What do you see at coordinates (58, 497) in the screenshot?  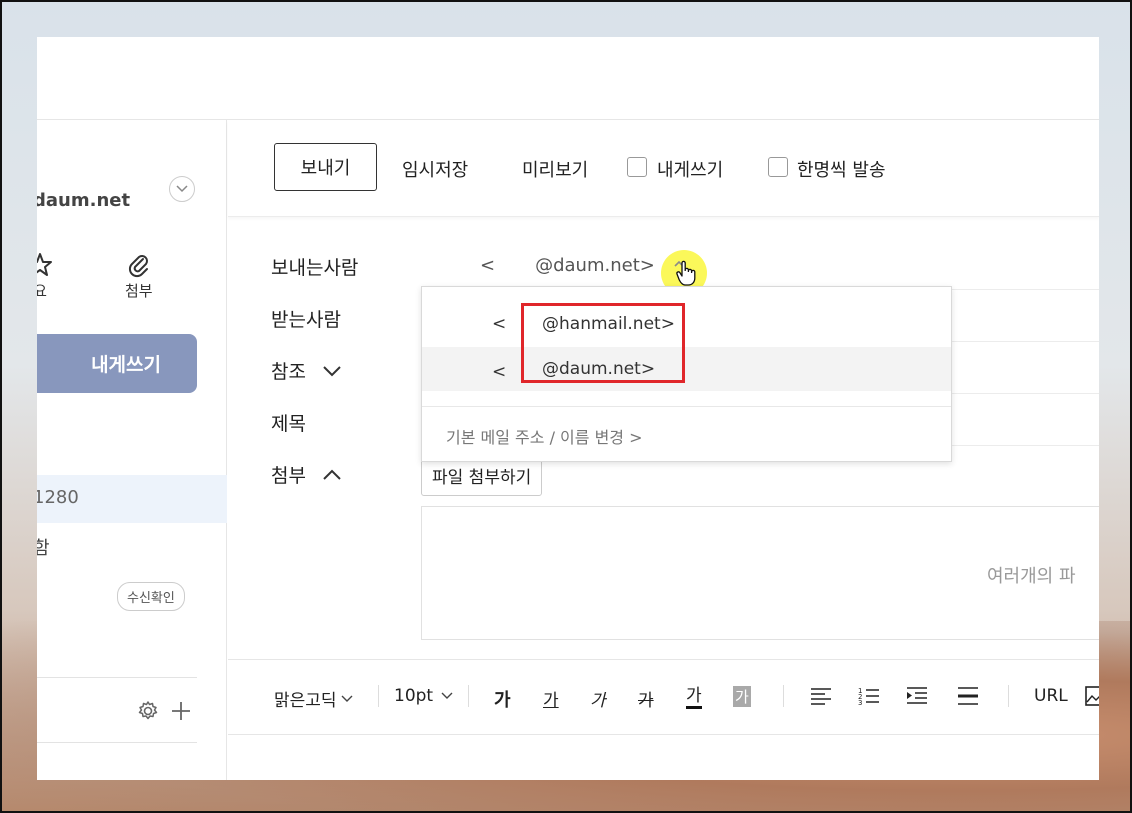 I see `inbox-count: 1280` at bounding box center [58, 497].